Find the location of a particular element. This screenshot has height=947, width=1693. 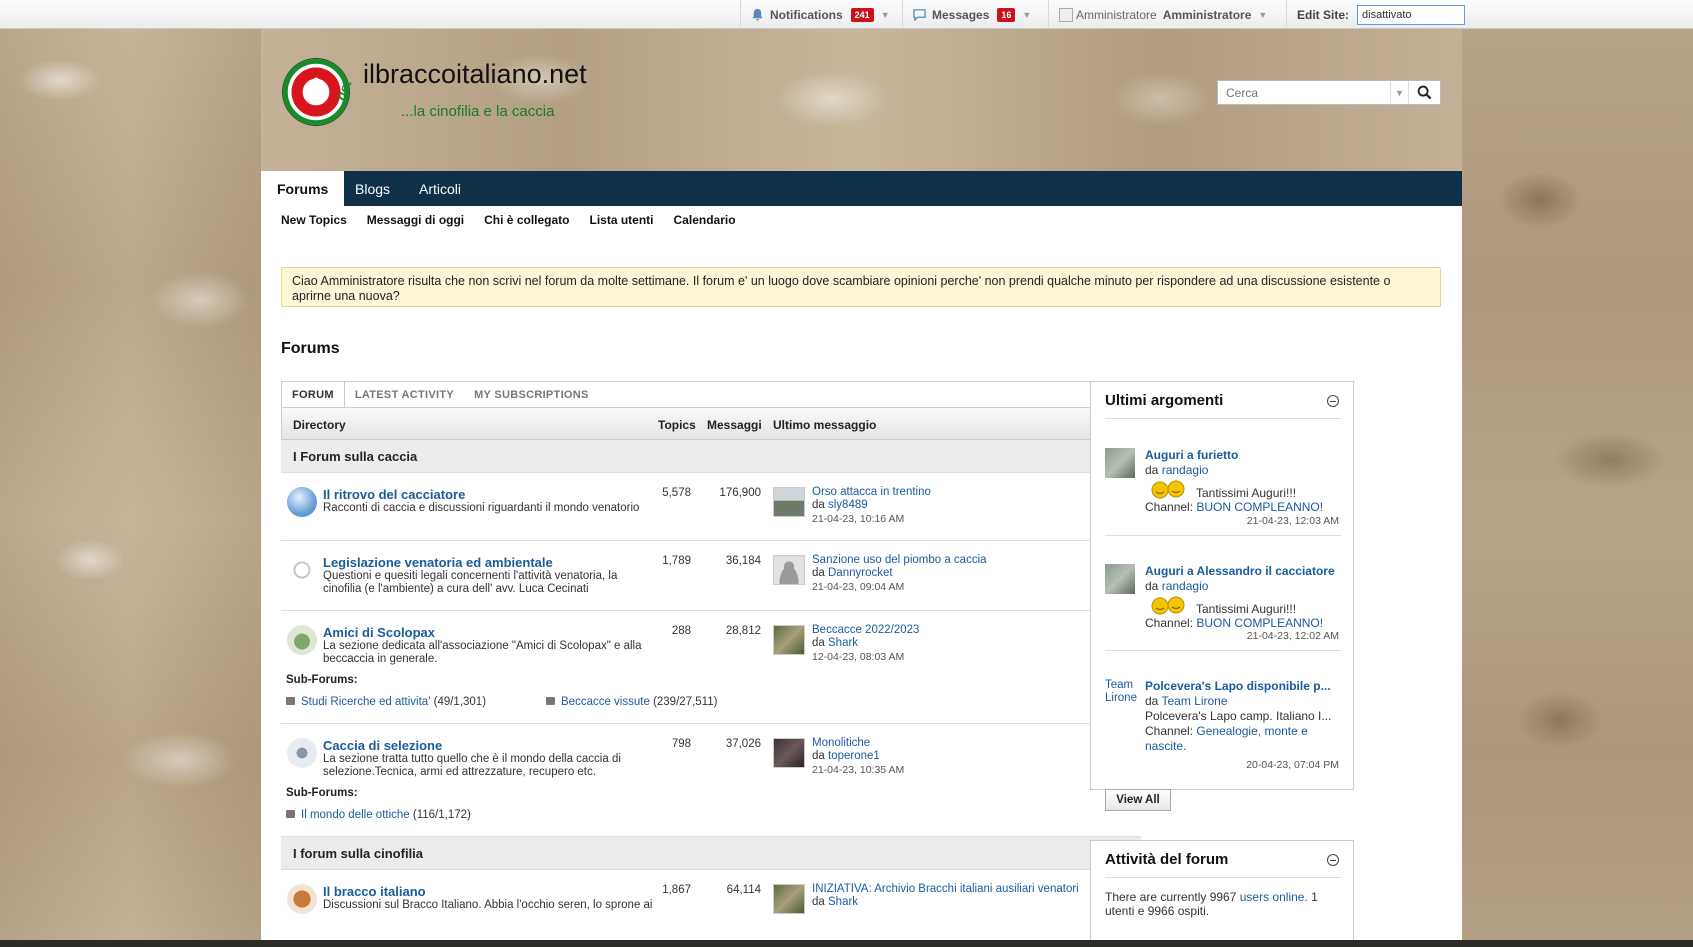

last-post-user: Dannyrocket is located at coordinates (860, 573).